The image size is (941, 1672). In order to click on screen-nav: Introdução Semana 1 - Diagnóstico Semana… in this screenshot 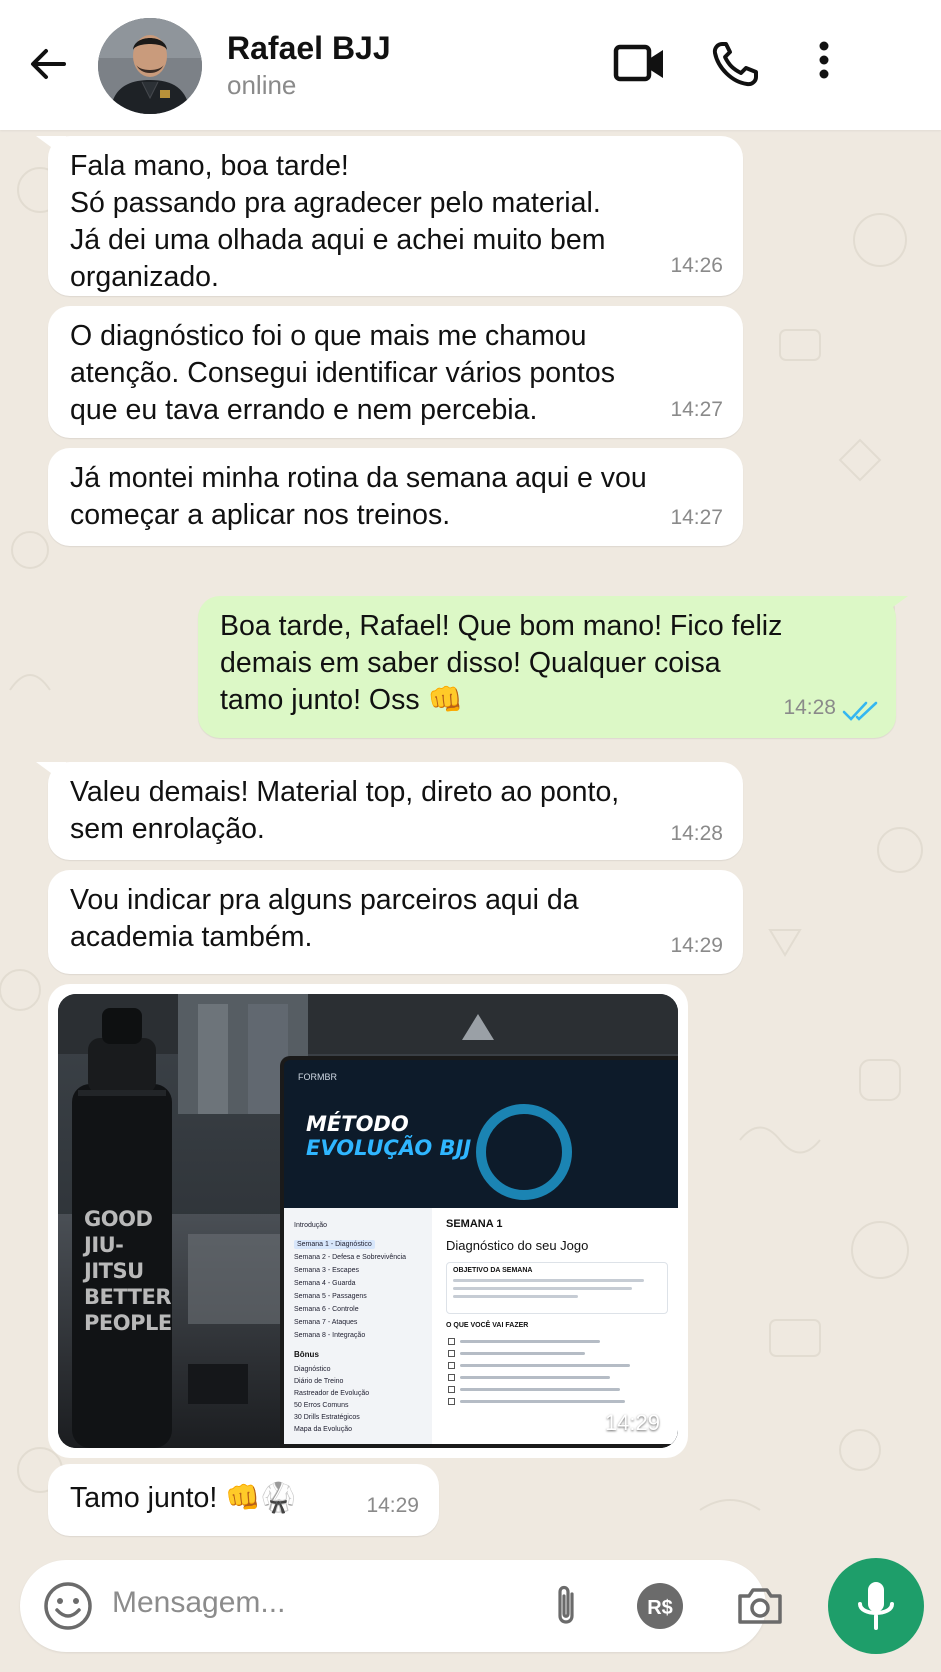, I will do `click(358, 1326)`.